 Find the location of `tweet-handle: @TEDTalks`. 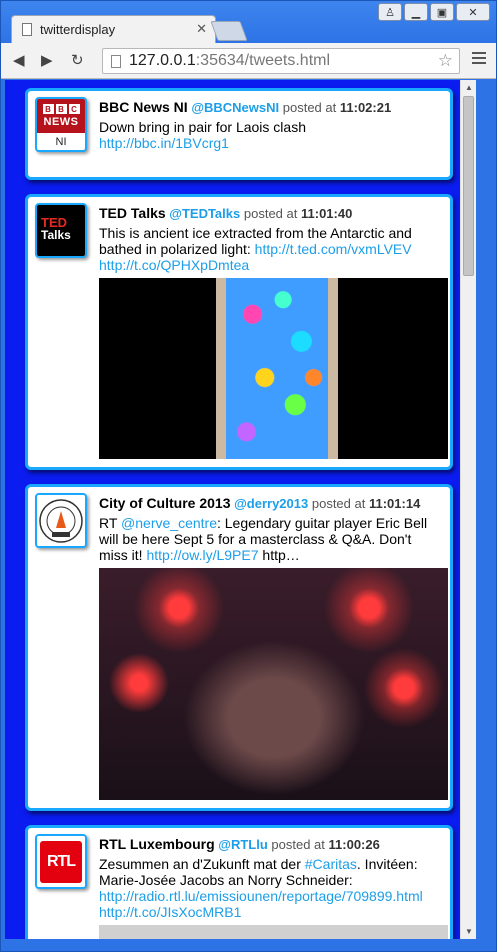

tweet-handle: @TEDTalks is located at coordinates (204, 213).